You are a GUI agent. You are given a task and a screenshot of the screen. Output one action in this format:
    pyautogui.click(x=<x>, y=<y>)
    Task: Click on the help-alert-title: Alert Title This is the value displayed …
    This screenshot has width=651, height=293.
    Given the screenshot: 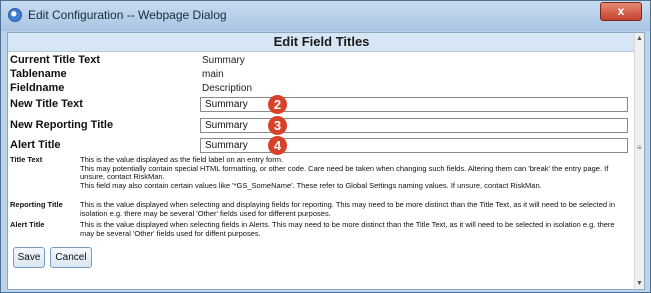 What is the action you would take?
    pyautogui.click(x=320, y=229)
    